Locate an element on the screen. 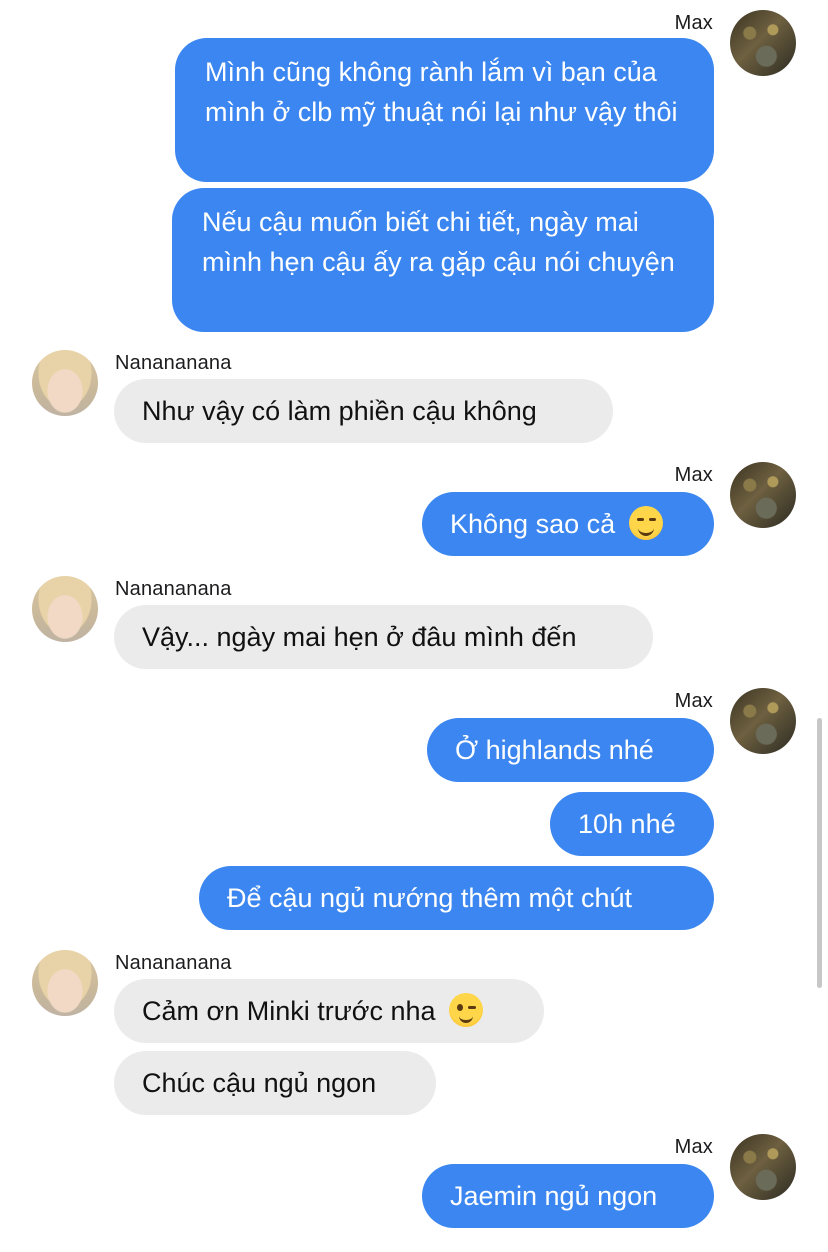  message-text: Jaemin ngủ ngon is located at coordinates (554, 1196).